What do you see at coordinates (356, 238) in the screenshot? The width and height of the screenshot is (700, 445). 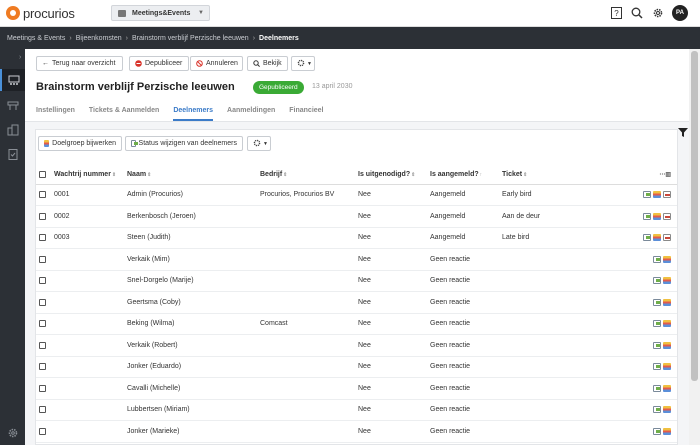 I see `table-row: 0003 Steen (Judith) Nee Aangemeld Late bird` at bounding box center [356, 238].